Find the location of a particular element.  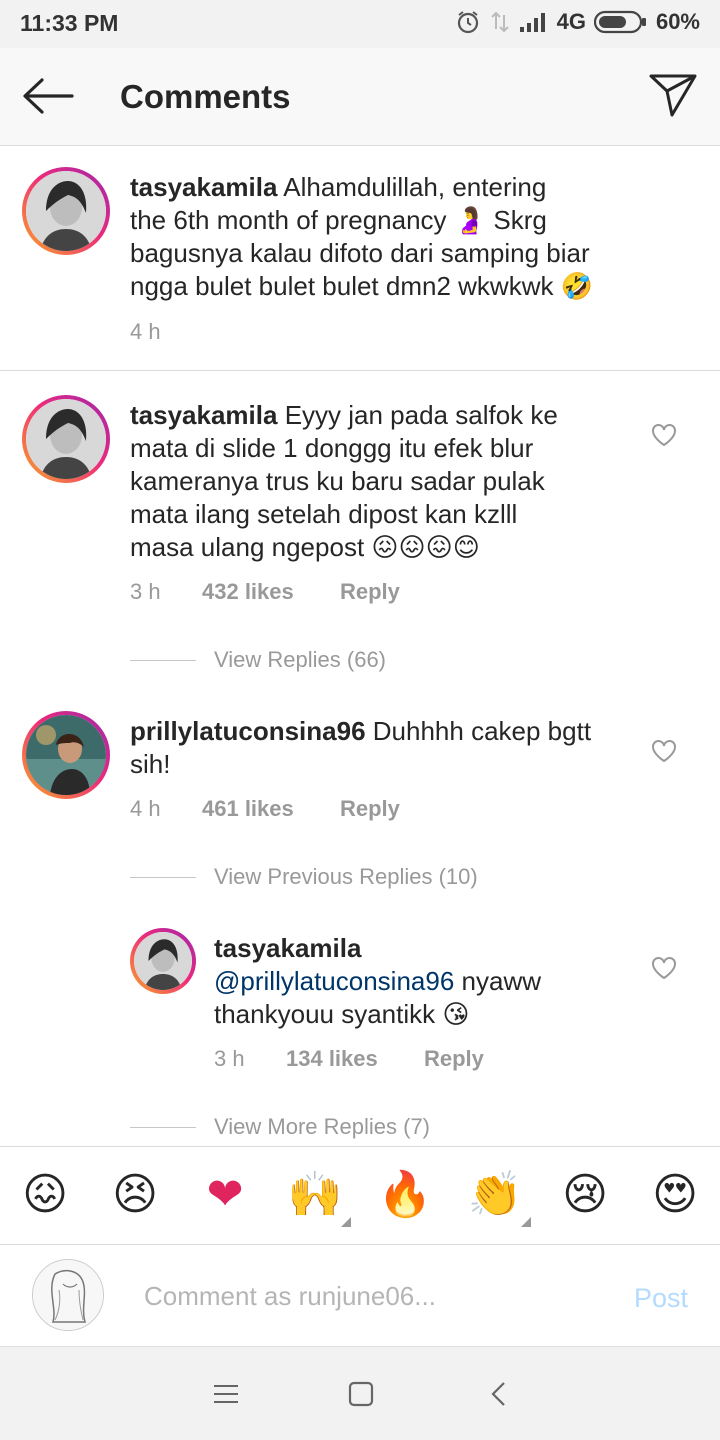

post-button: Post is located at coordinates (661, 1298).